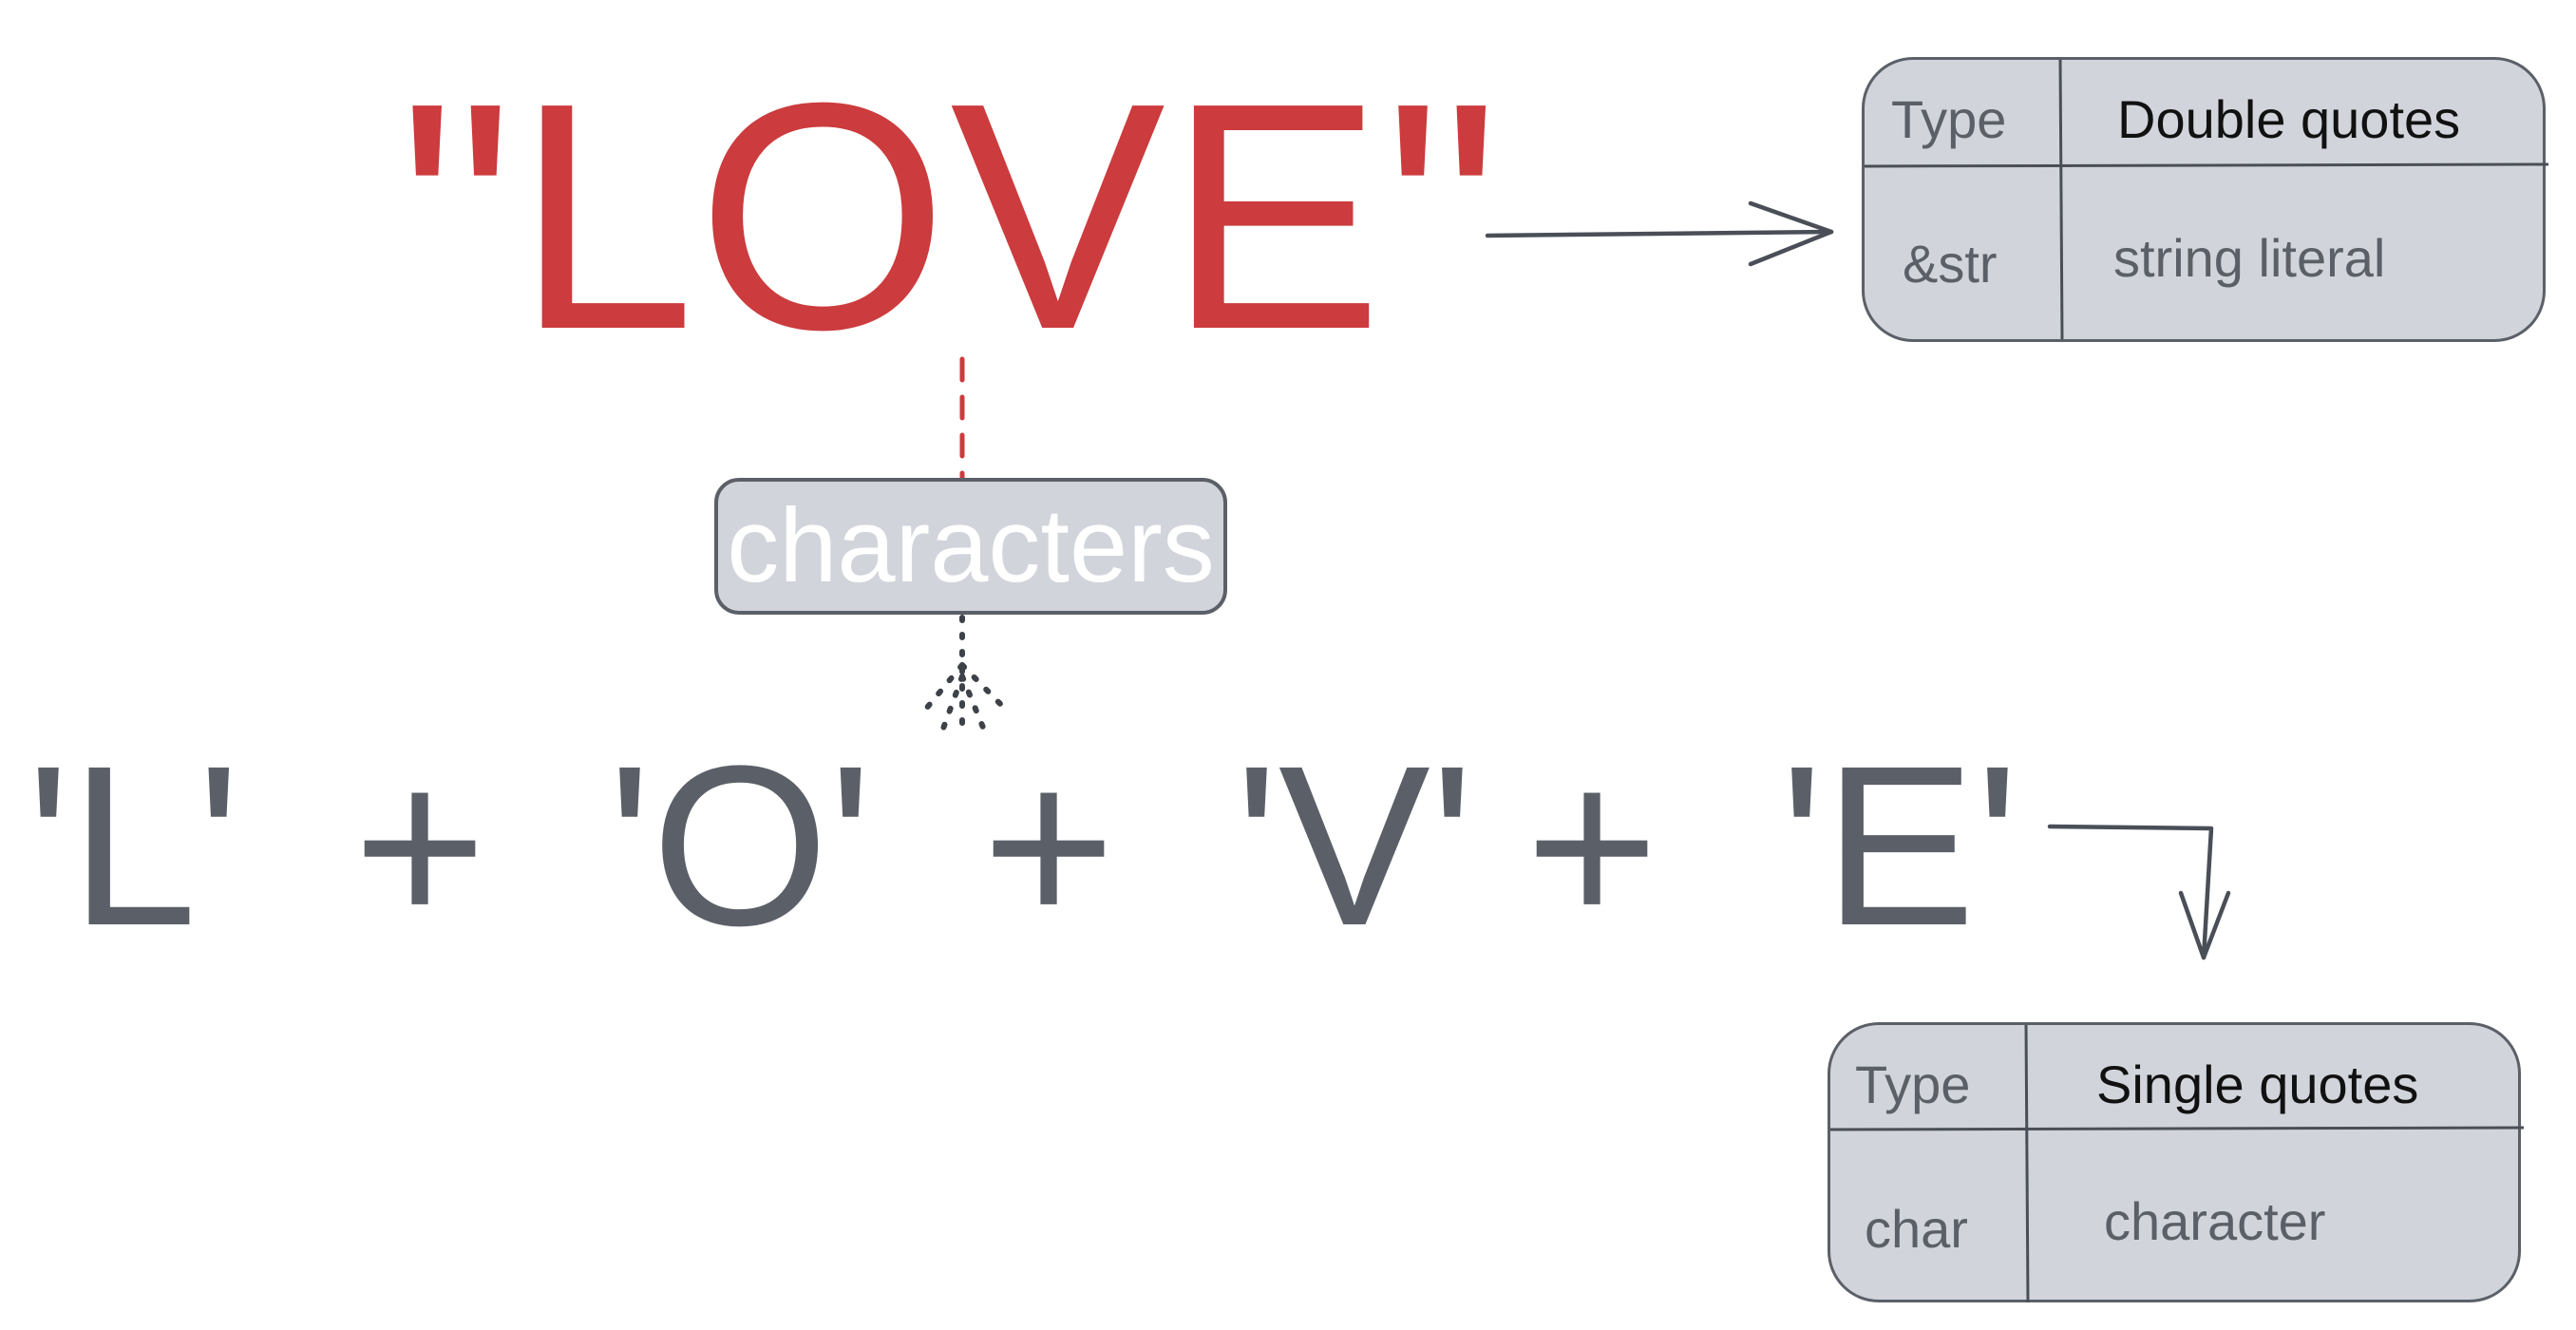 Image resolution: width=2576 pixels, height=1330 pixels. Describe the element at coordinates (1354, 845) in the screenshot. I see `char-literal-v: 'V'` at that location.